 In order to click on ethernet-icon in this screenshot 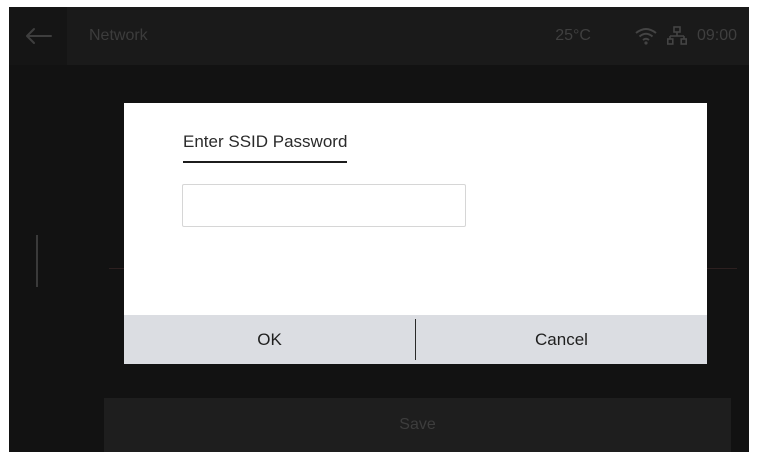, I will do `click(676, 35)`.